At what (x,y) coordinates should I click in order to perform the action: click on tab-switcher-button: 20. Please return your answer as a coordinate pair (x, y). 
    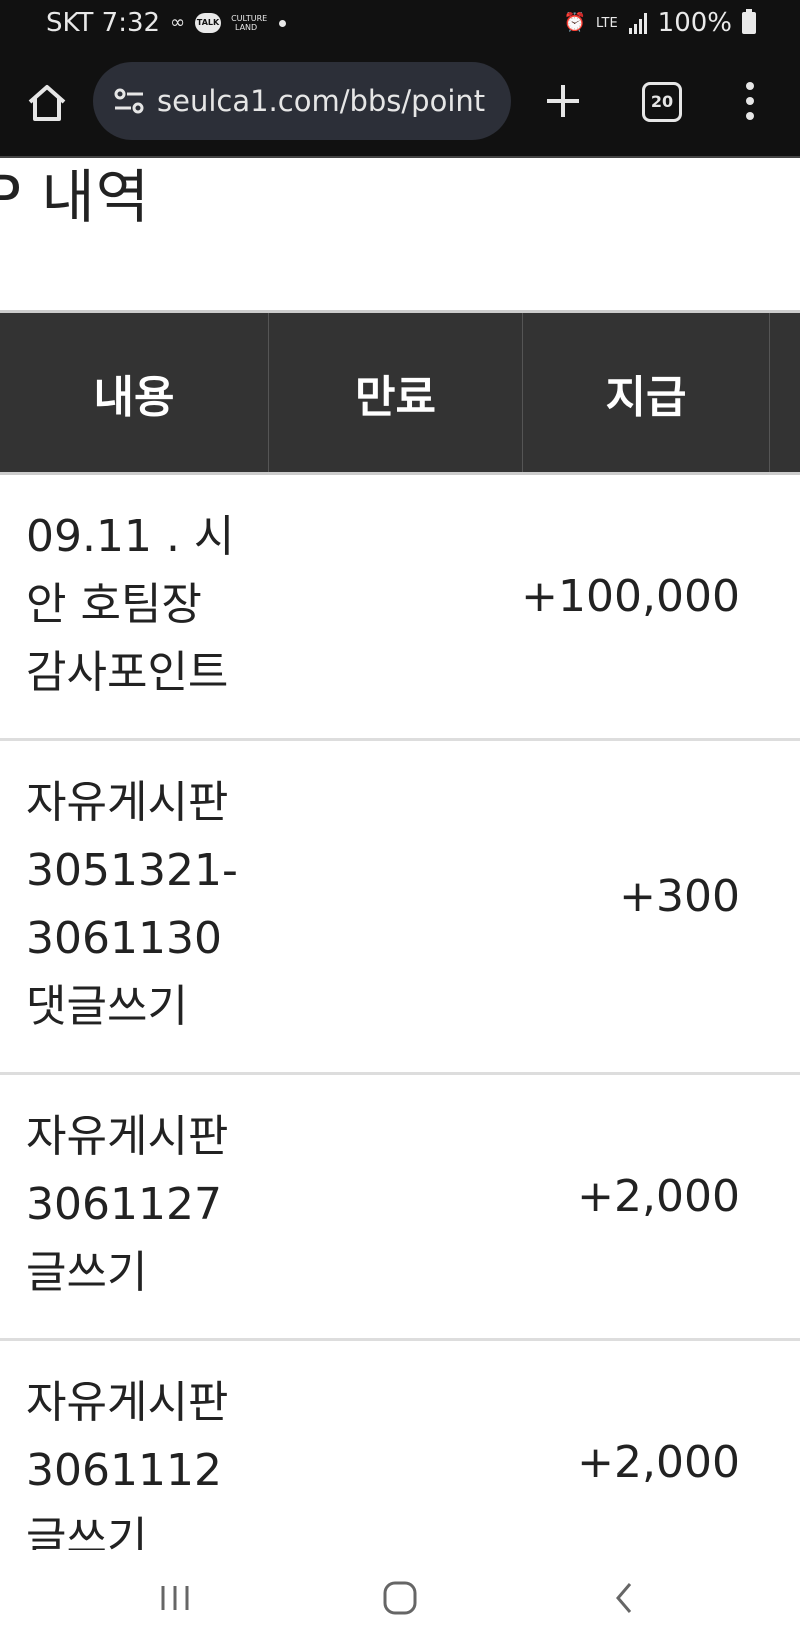
    Looking at the image, I should click on (662, 102).